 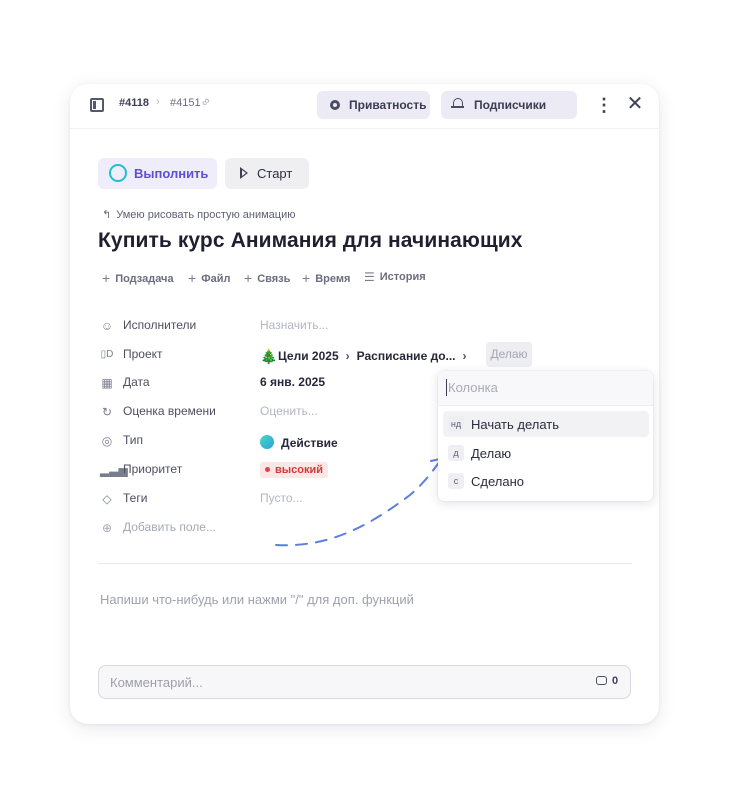 I want to click on option-label: Делаю, so click(x=491, y=453).